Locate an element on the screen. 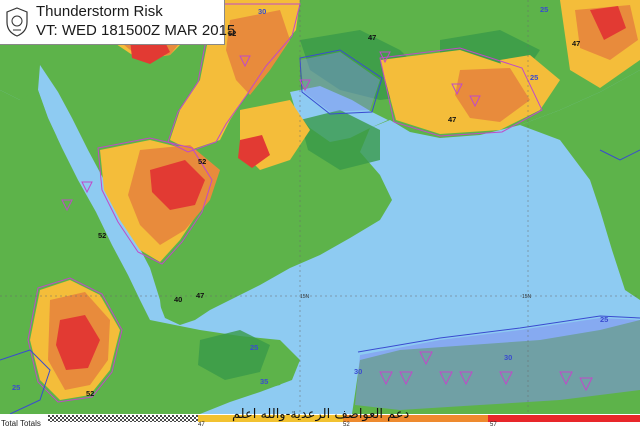  map-title: Thunderstorm Risk is located at coordinates (99, 11).